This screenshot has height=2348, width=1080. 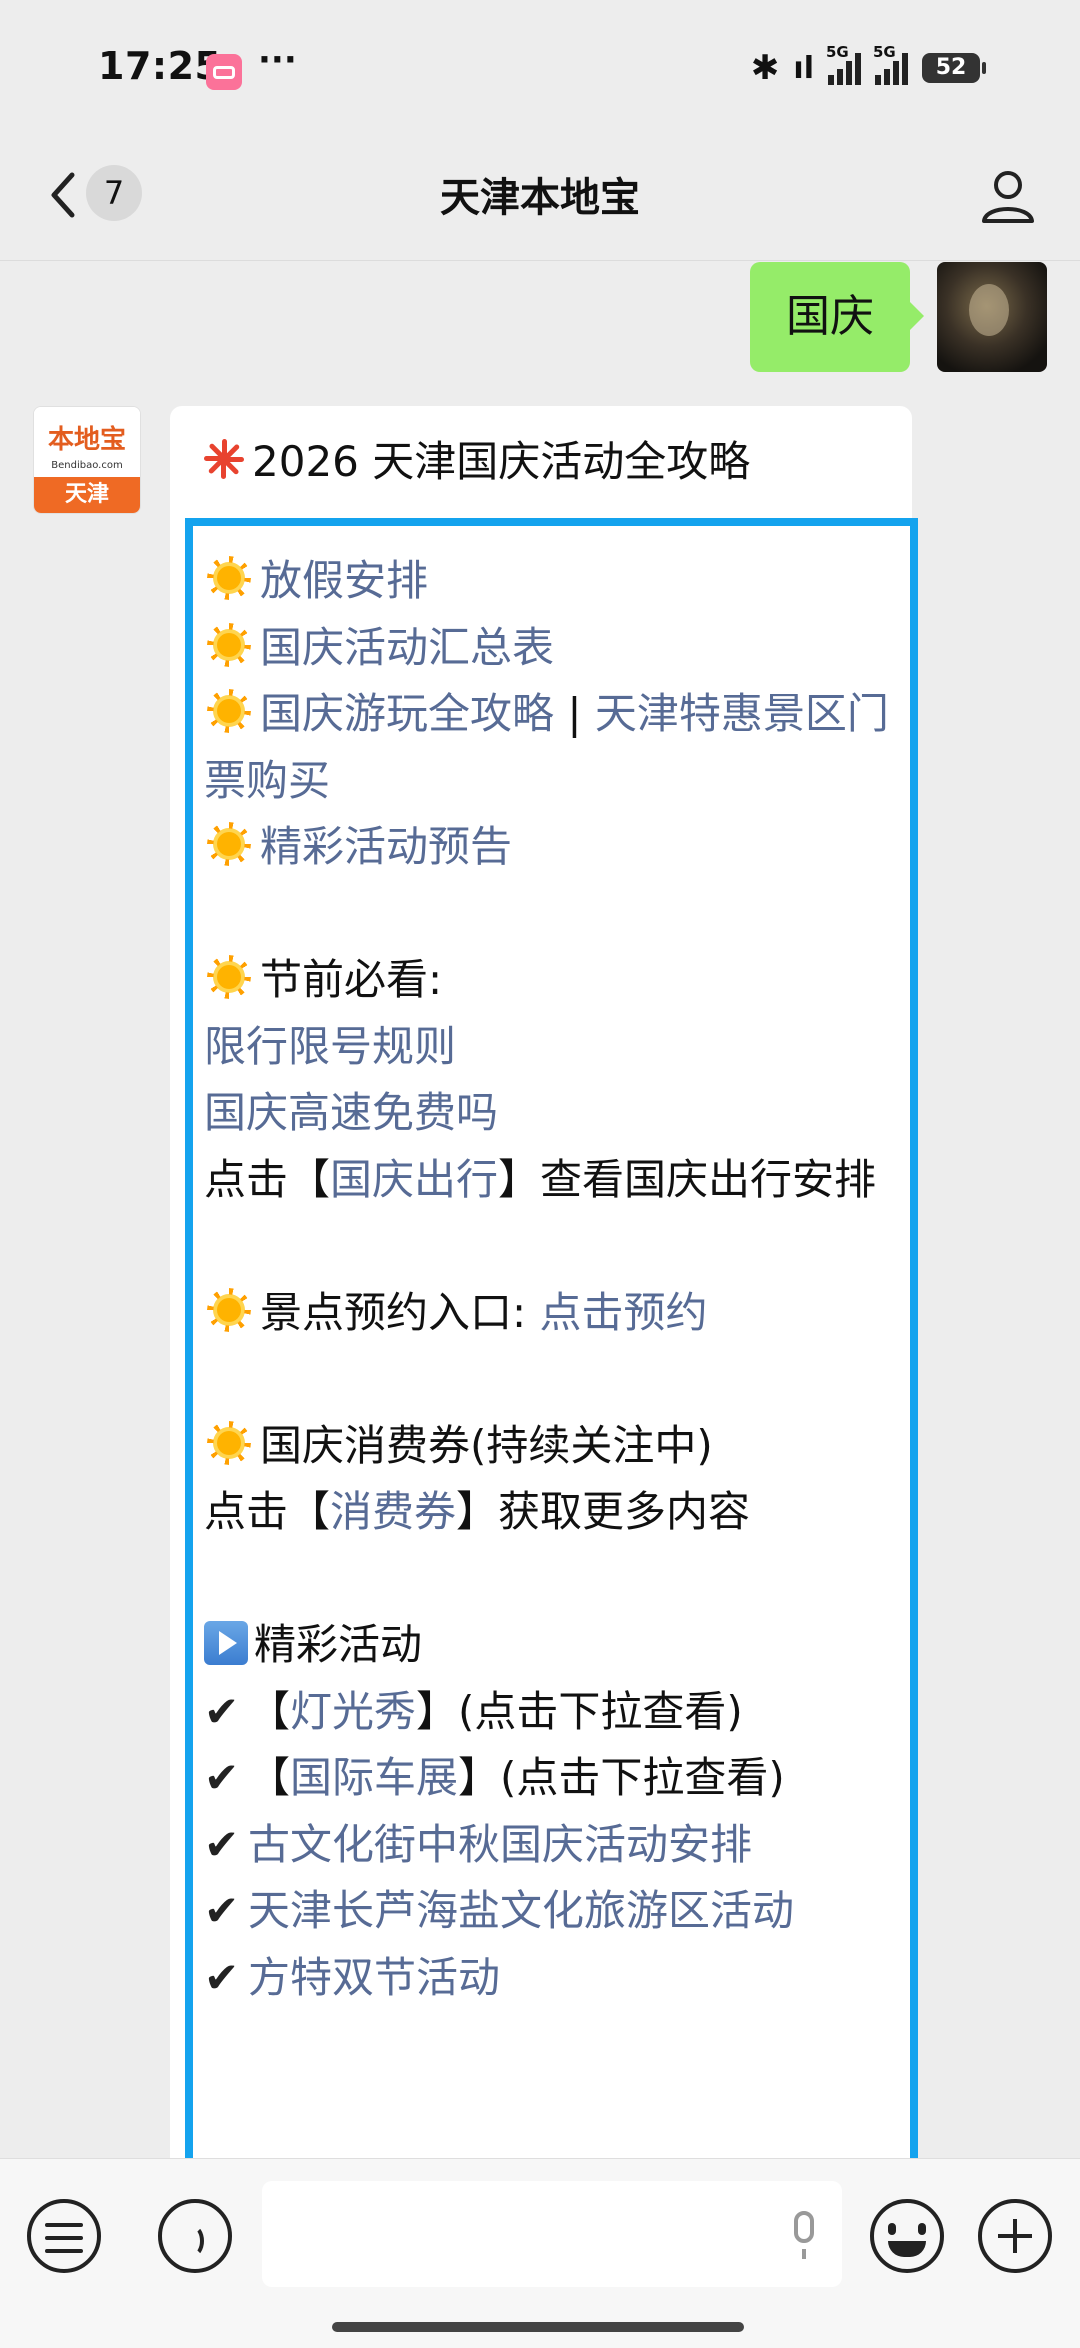 What do you see at coordinates (224, 459) in the screenshot?
I see `firework-icon` at bounding box center [224, 459].